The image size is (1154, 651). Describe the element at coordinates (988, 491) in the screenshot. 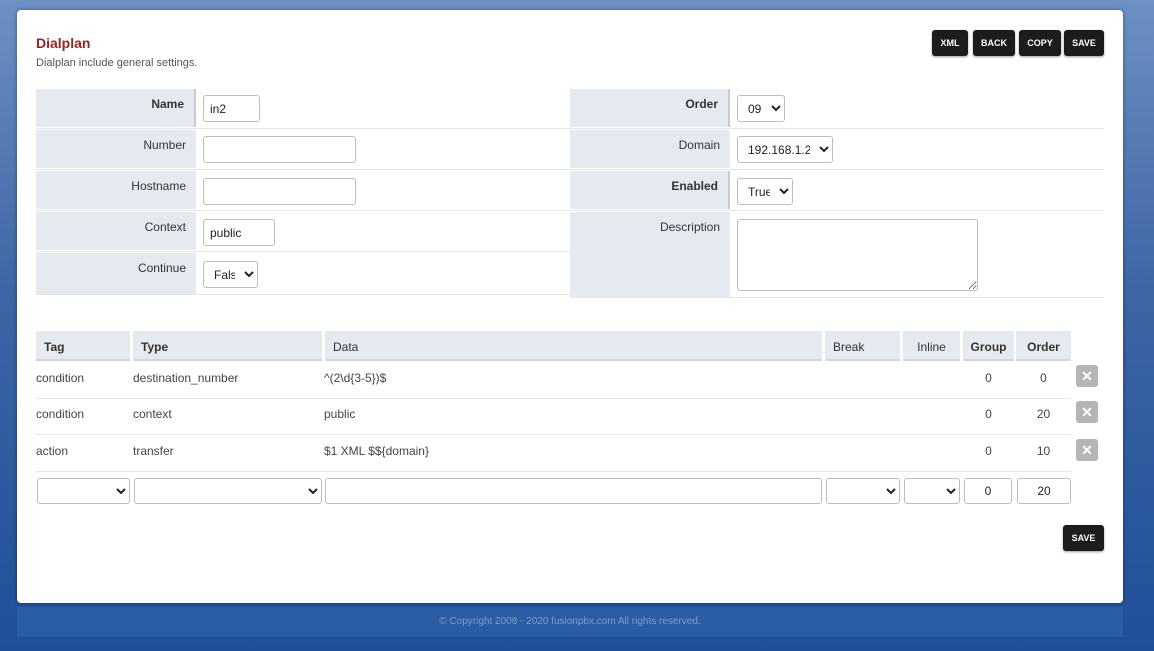

I see `new-group-input` at that location.